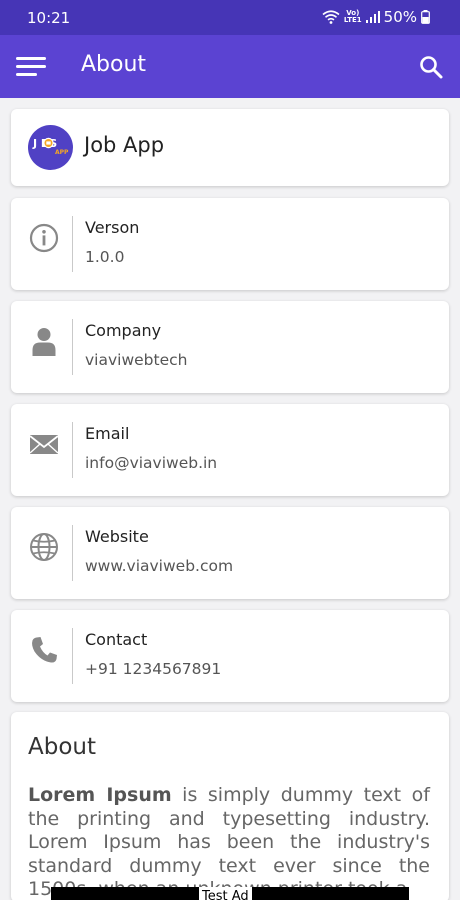  What do you see at coordinates (123, 330) in the screenshot?
I see `company-label: Company` at bounding box center [123, 330].